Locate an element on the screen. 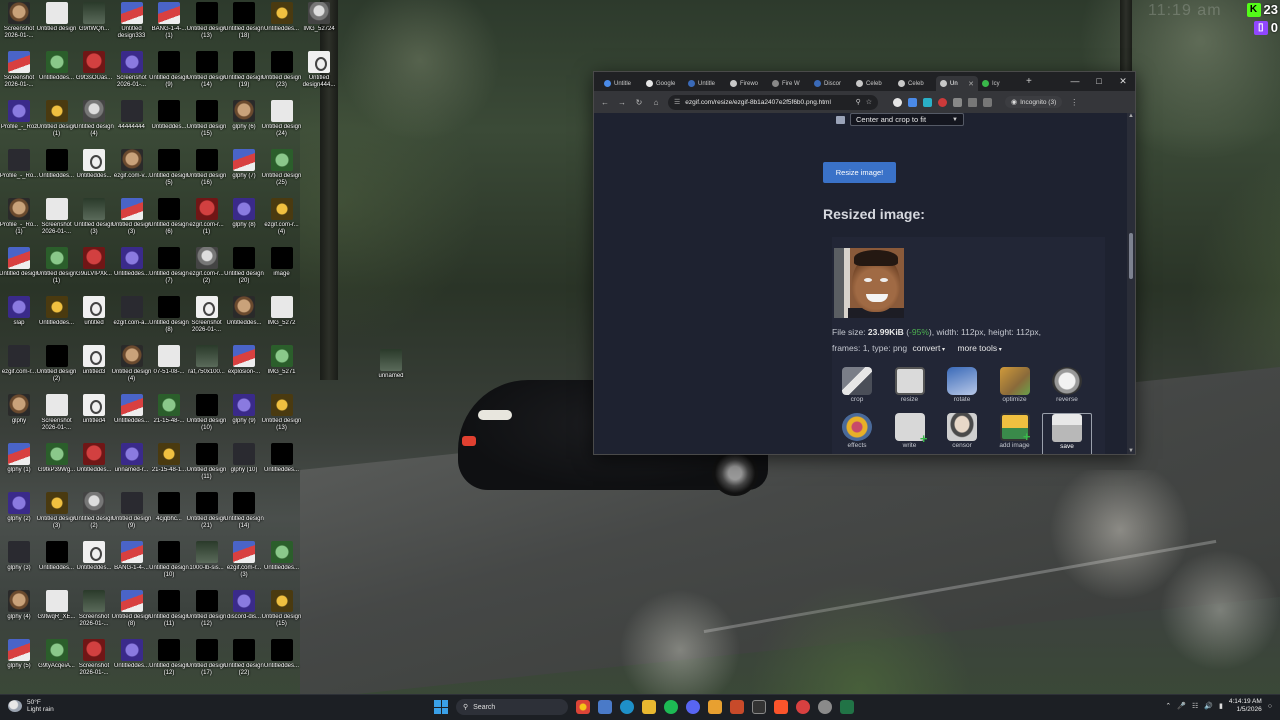  close-icon: ✕ is located at coordinates (1123, 81).